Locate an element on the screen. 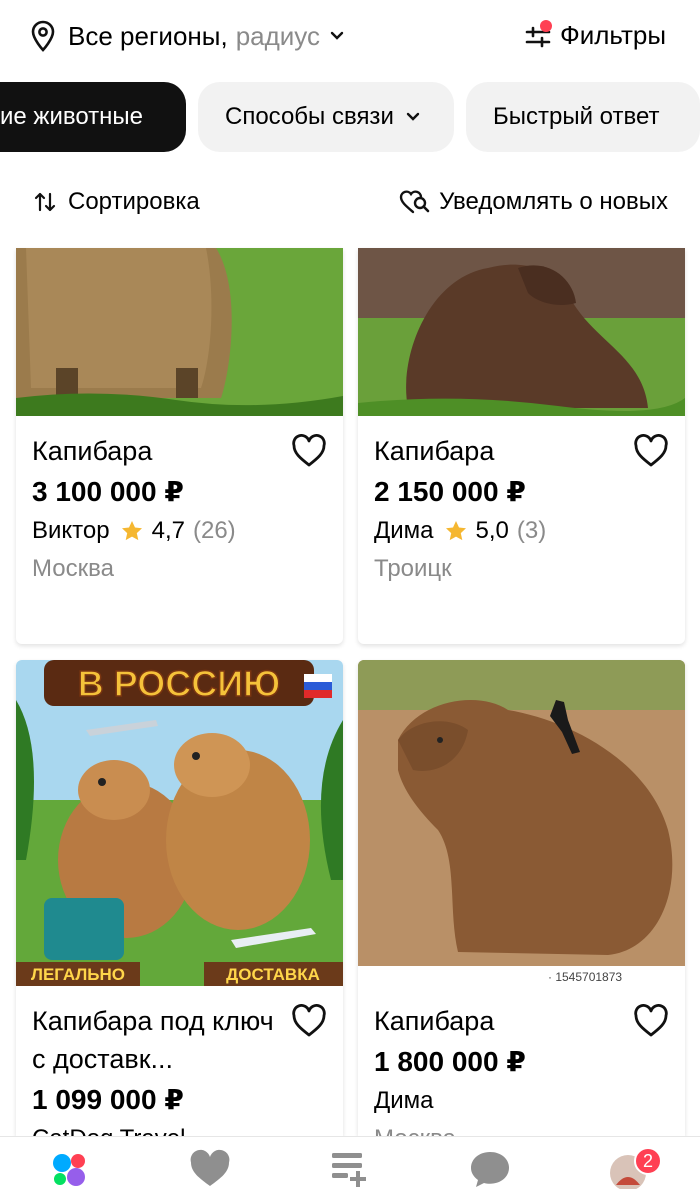 This screenshot has height=1190, width=700. listing-price: 3 100 000 ₽ is located at coordinates (108, 491).